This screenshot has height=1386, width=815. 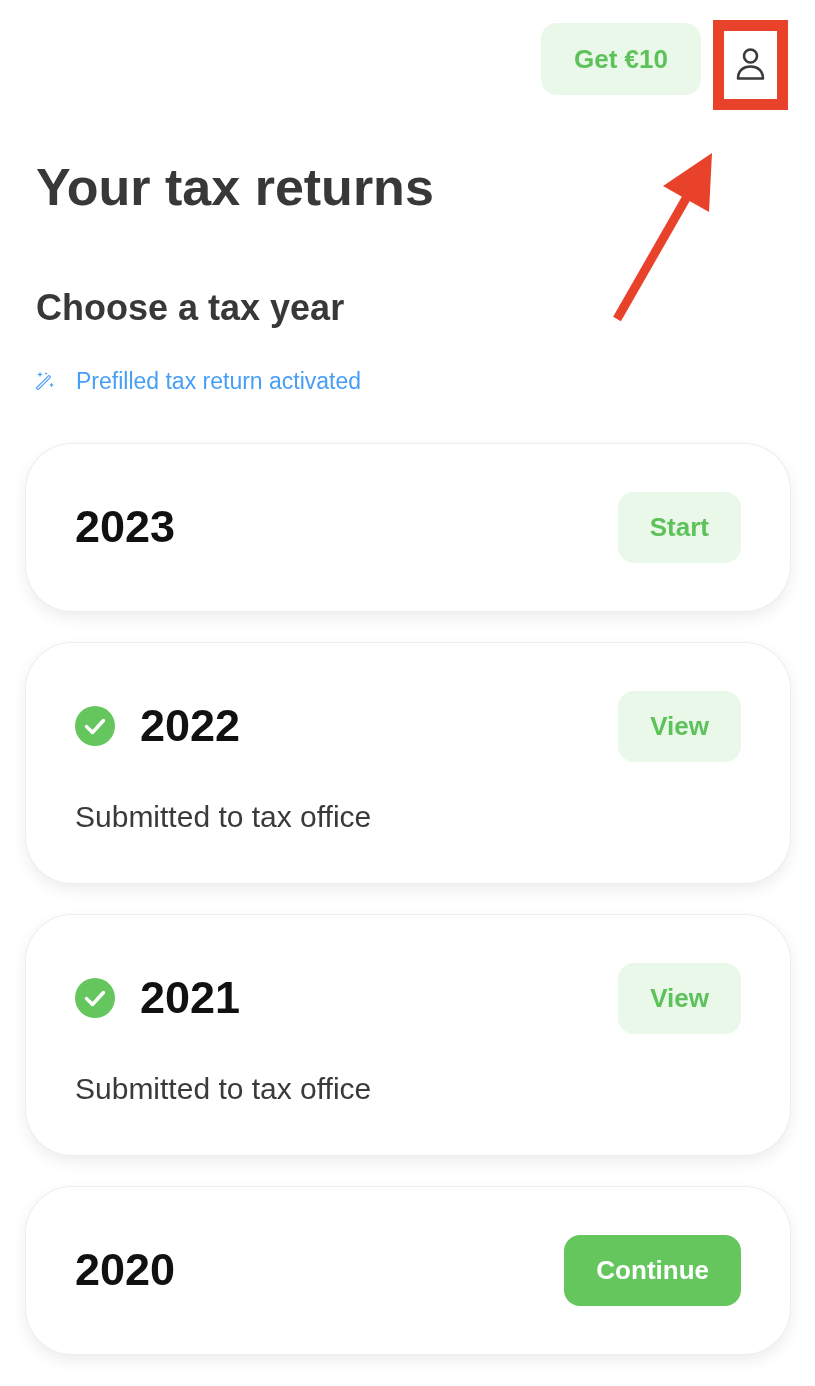 I want to click on prefill-status-text: Prefilled tax return activated, so click(x=219, y=380).